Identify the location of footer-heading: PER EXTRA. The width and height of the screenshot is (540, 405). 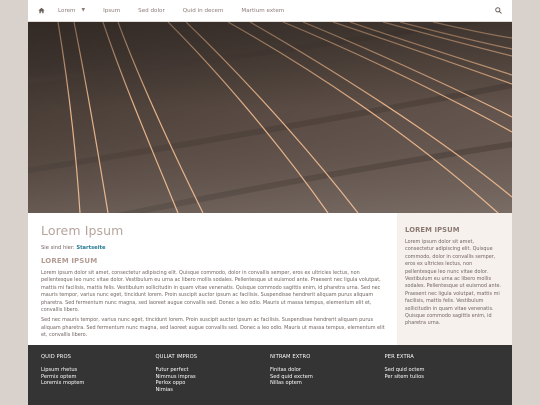
(399, 357).